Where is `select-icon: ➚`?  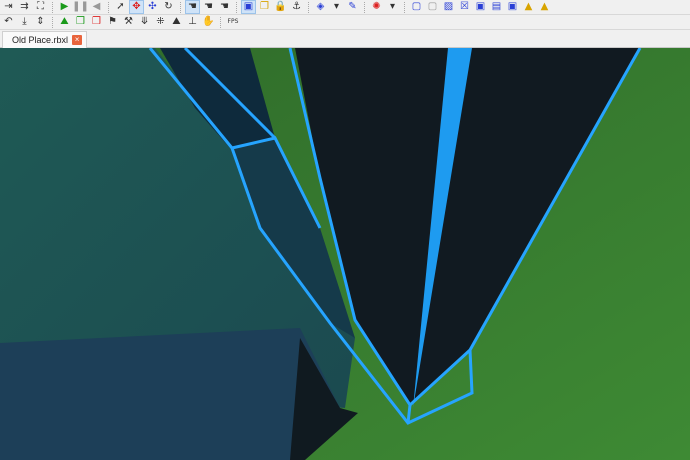
select-icon: ➚ is located at coordinates (120, 7).